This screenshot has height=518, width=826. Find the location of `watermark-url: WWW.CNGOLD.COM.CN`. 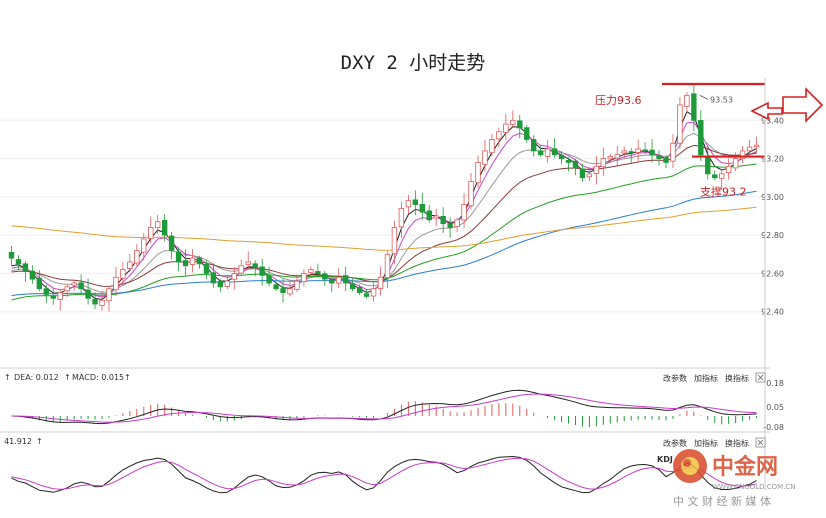

watermark-url: WWW.CNGOLD.COM.CN is located at coordinates (754, 487).